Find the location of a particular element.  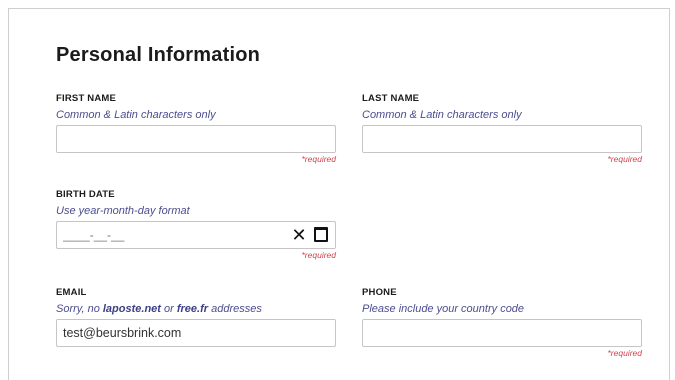

calendar-icon is located at coordinates (321, 234).